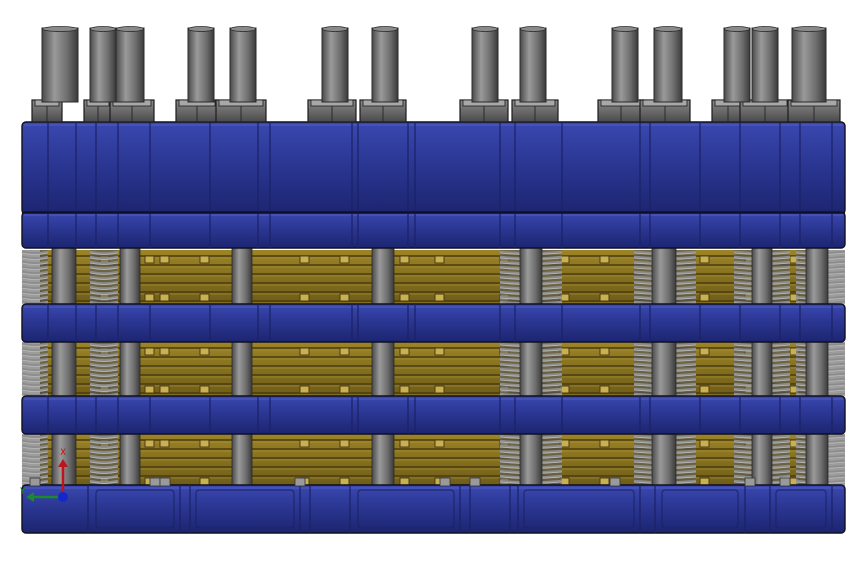 This screenshot has width=867, height=562. I want to click on z-axis-dot, so click(63, 497).